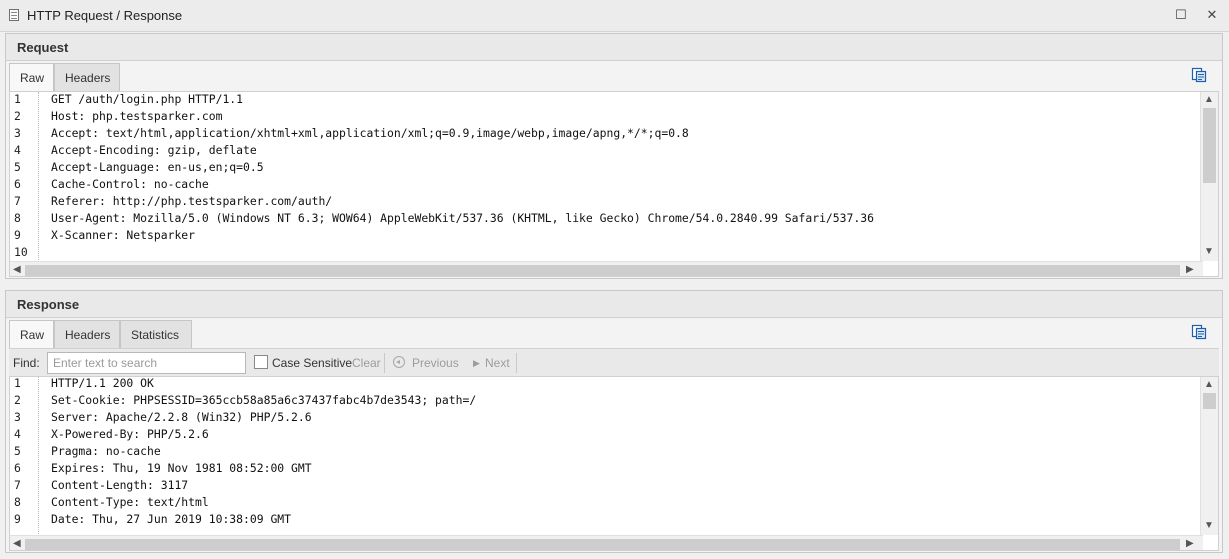 Image resolution: width=1229 pixels, height=559 pixels. I want to click on window-title: HTTP Request / Response, so click(105, 15).